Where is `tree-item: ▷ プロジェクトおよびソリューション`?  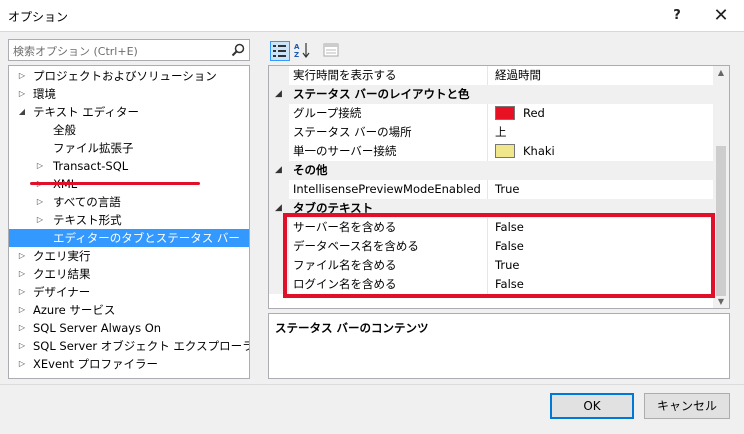
tree-item: ▷ プロジェクトおよびソリューション is located at coordinates (129, 76).